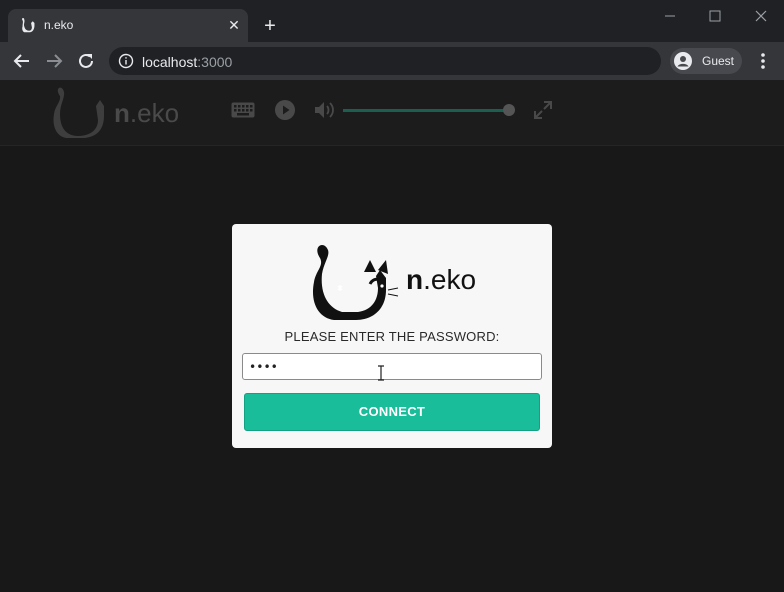 This screenshot has width=784, height=592. I want to click on browser-toolbar: localhost:3000 Guest, so click(392, 61).